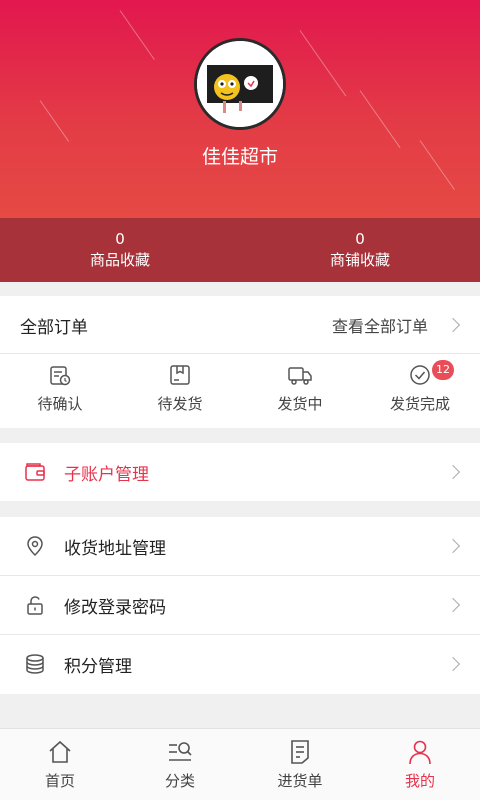 The height and width of the screenshot is (800, 480). Describe the element at coordinates (180, 403) in the screenshot. I see `order-status-label: 待发货` at that location.